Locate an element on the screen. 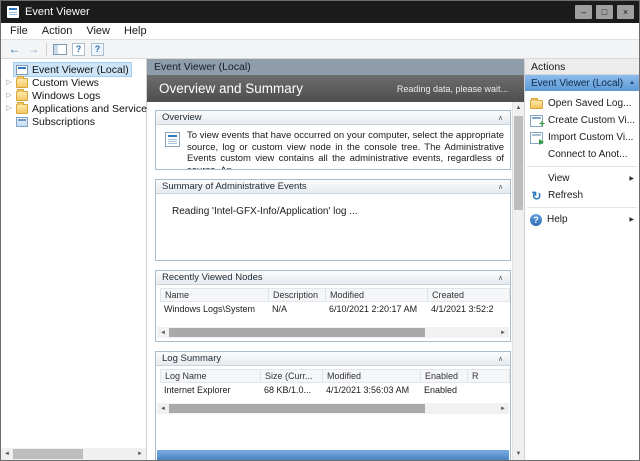 This screenshot has width=640, height=461. actions-pane-title: Actions is located at coordinates (548, 66).